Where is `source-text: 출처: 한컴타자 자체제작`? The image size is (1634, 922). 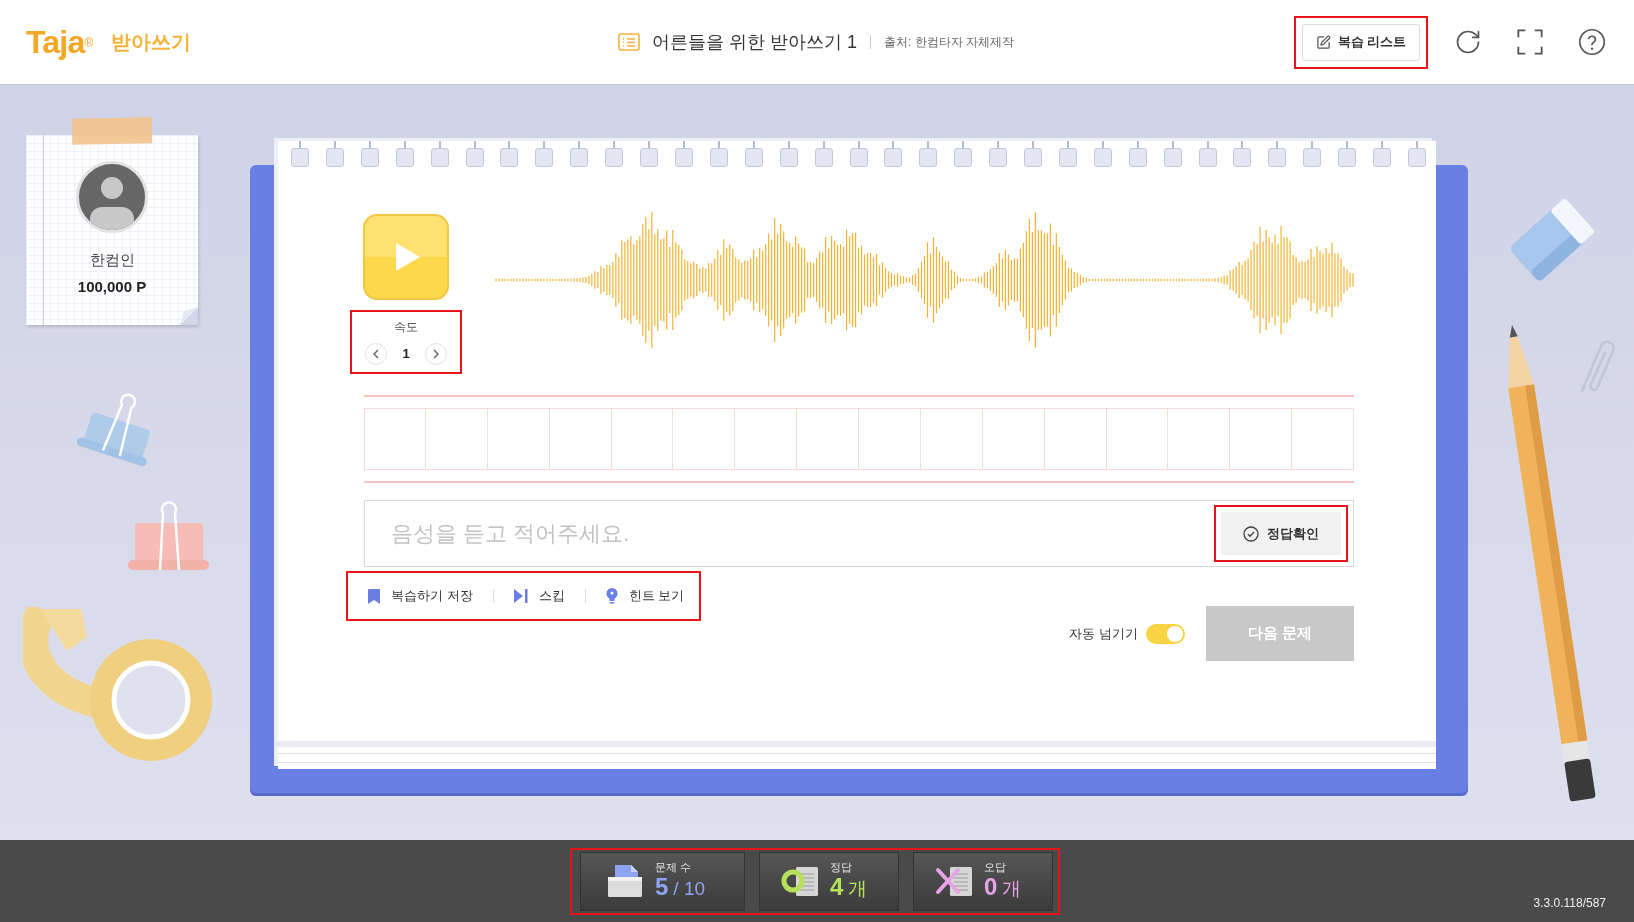 source-text: 출처: 한컴타자 자체제작 is located at coordinates (949, 42).